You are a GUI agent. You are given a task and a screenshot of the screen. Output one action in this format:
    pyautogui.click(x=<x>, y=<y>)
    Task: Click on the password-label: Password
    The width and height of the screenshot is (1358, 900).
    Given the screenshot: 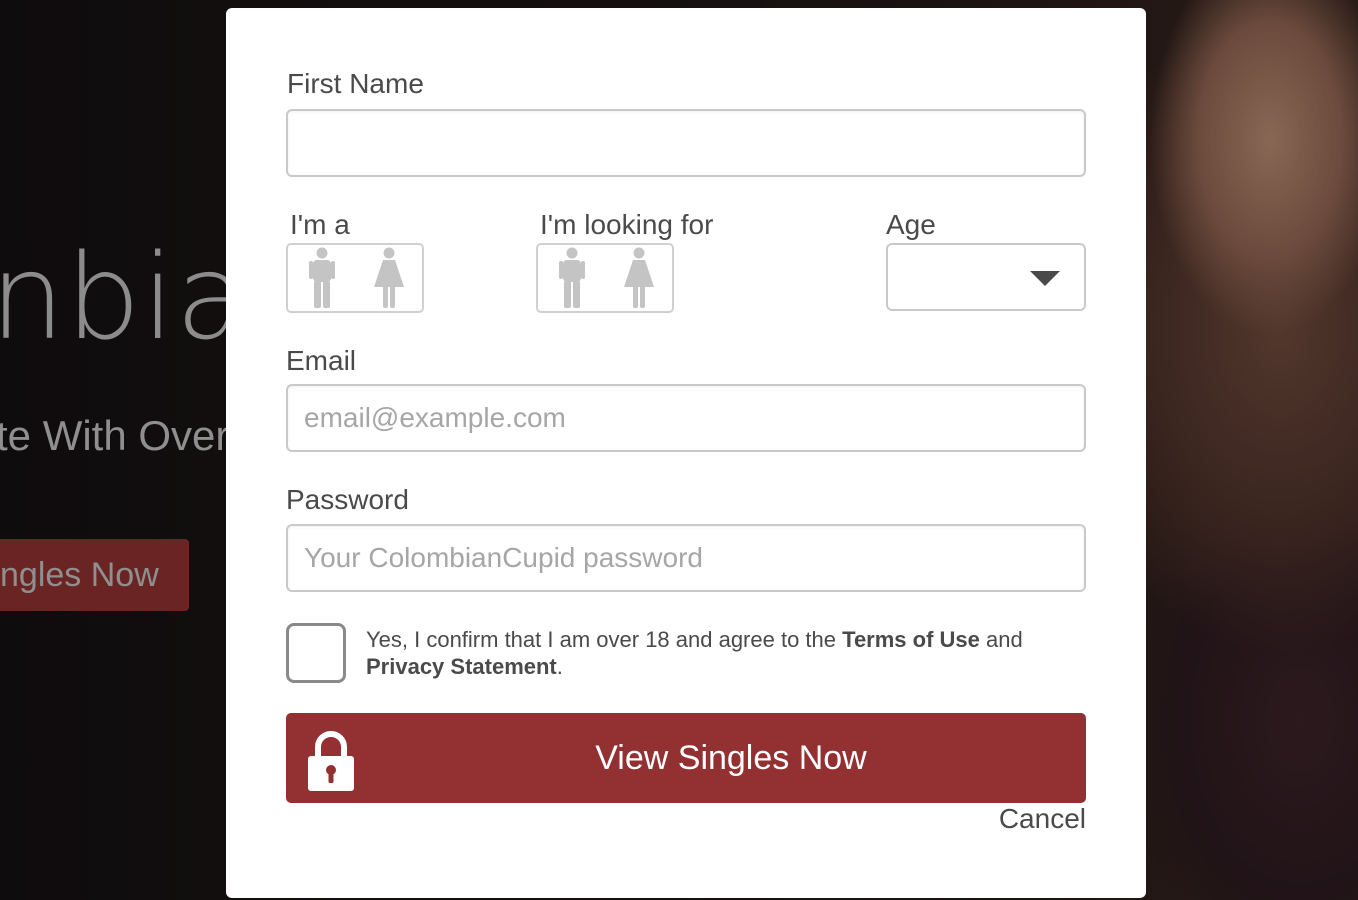 What is the action you would take?
    pyautogui.click(x=347, y=499)
    